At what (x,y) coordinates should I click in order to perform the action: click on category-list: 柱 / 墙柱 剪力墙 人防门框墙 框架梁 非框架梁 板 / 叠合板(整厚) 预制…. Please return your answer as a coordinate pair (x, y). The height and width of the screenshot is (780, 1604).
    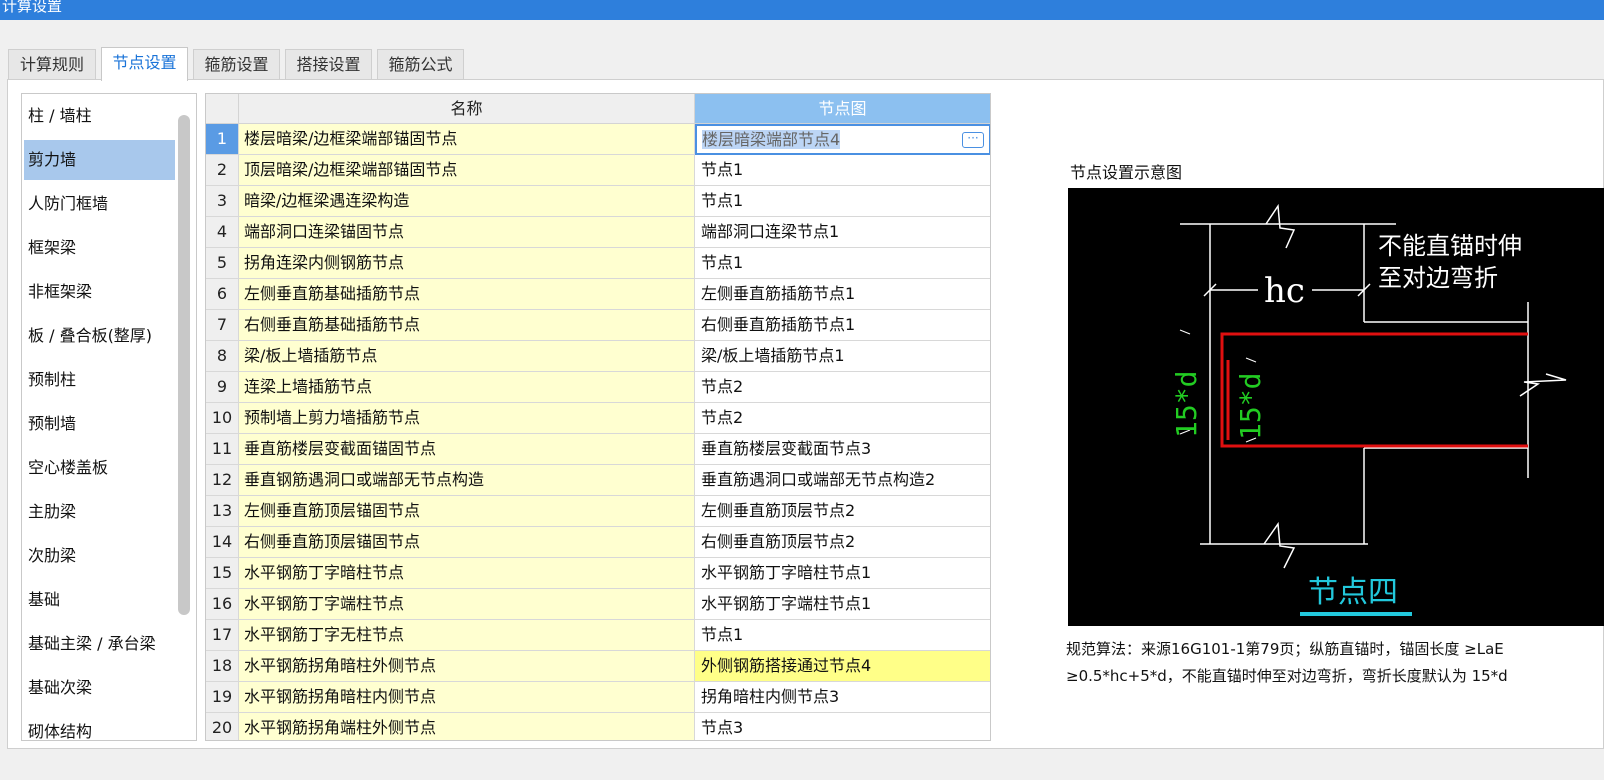
    Looking at the image, I should click on (109, 417).